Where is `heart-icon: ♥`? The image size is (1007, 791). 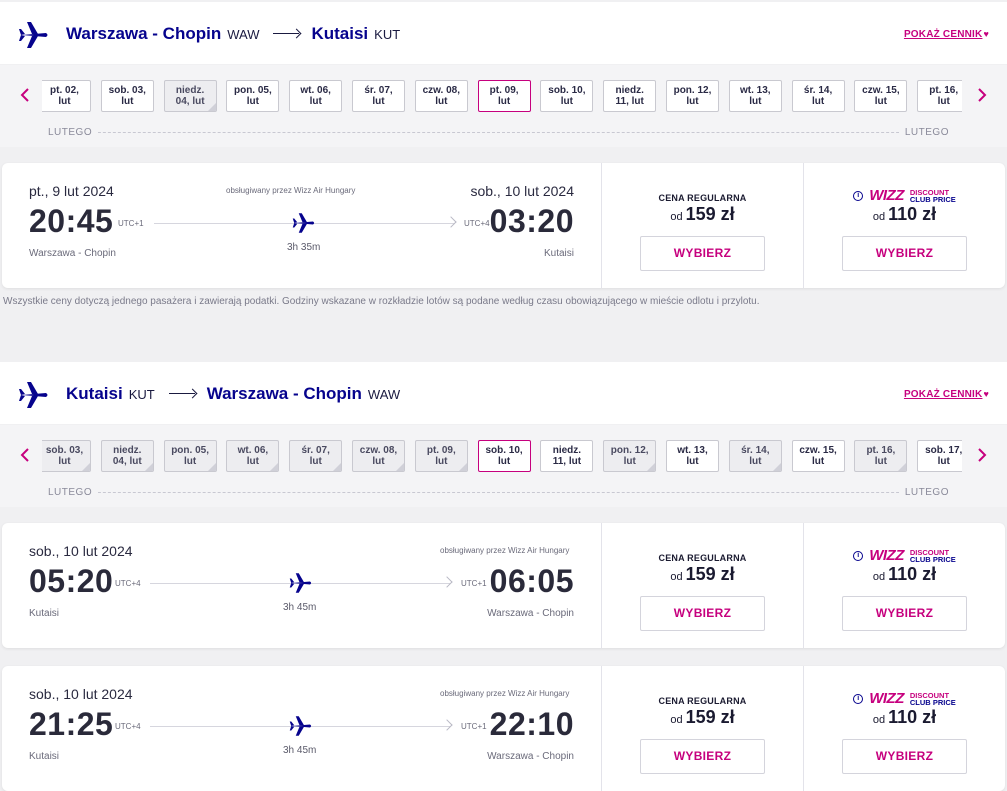
heart-icon: ♥ is located at coordinates (986, 394).